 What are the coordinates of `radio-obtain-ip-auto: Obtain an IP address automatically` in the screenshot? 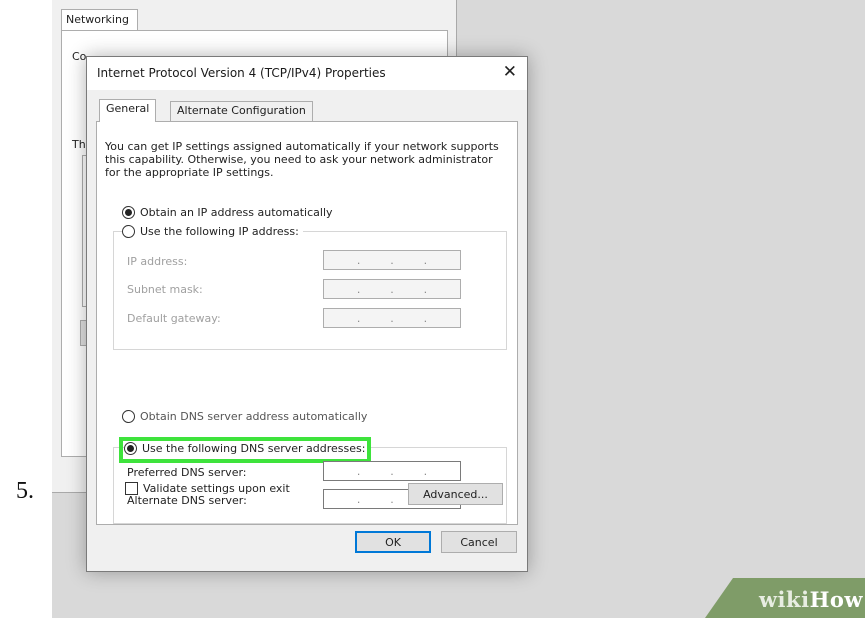 It's located at (227, 212).